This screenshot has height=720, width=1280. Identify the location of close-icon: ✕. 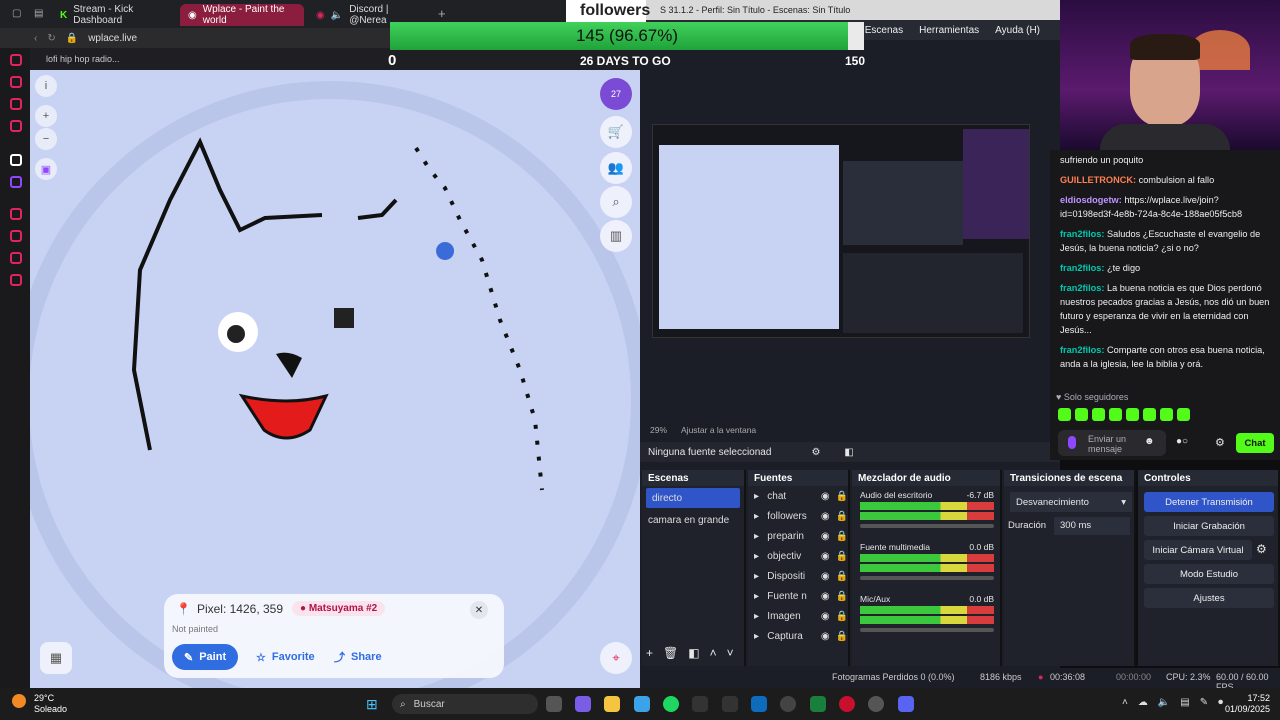
(479, 610).